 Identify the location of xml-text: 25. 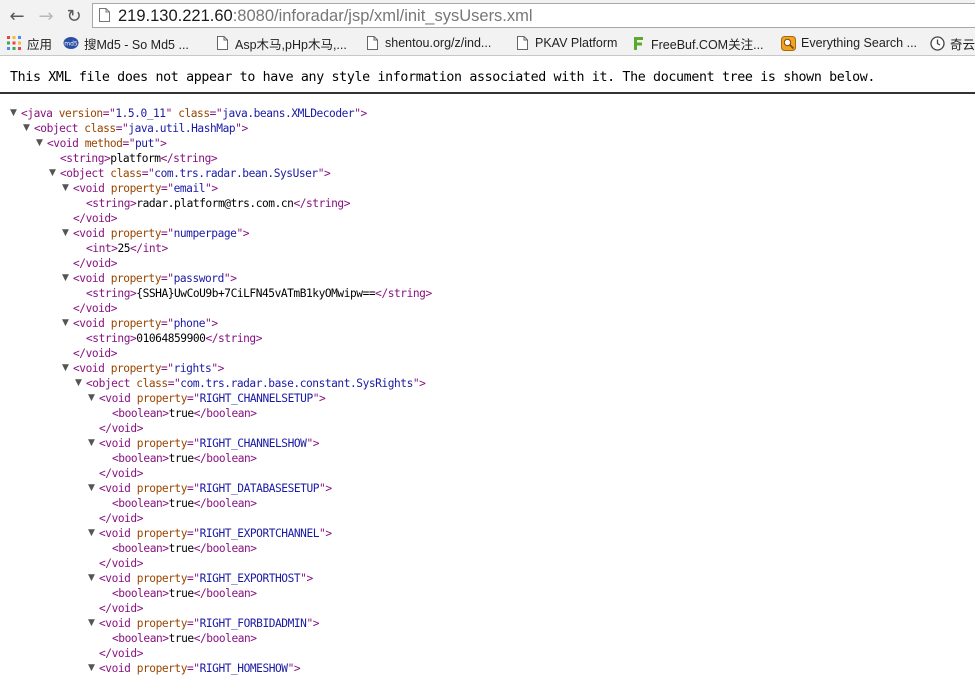
(124, 248).